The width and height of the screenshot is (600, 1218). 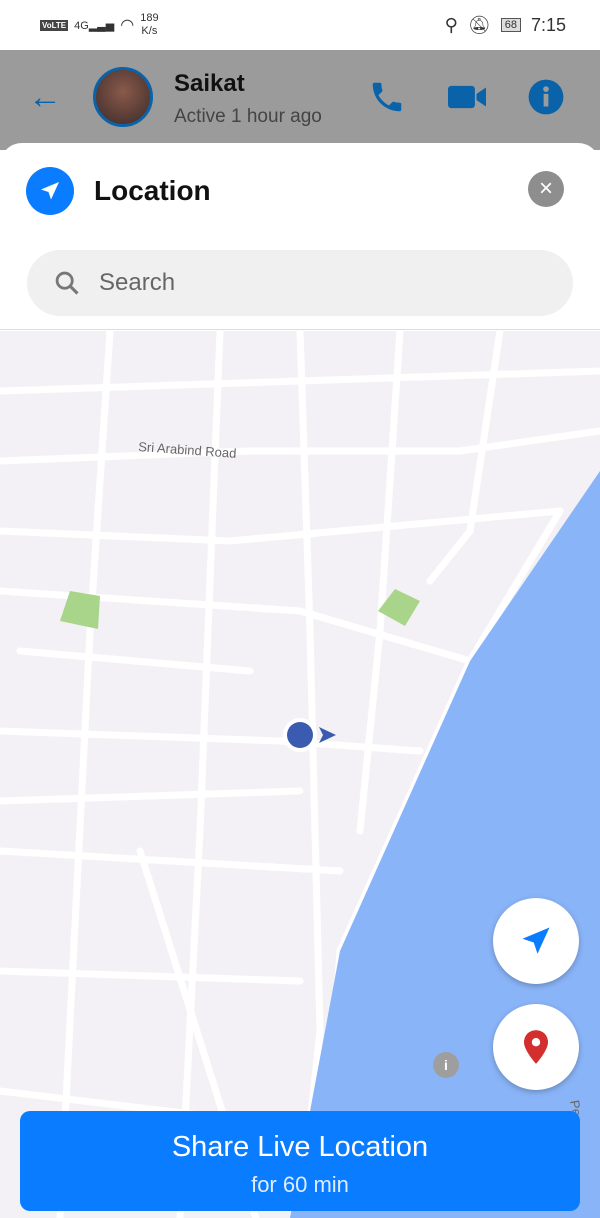 I want to click on share-live-location-button: Share Live Location for 60 min, so click(x=300, y=1161).